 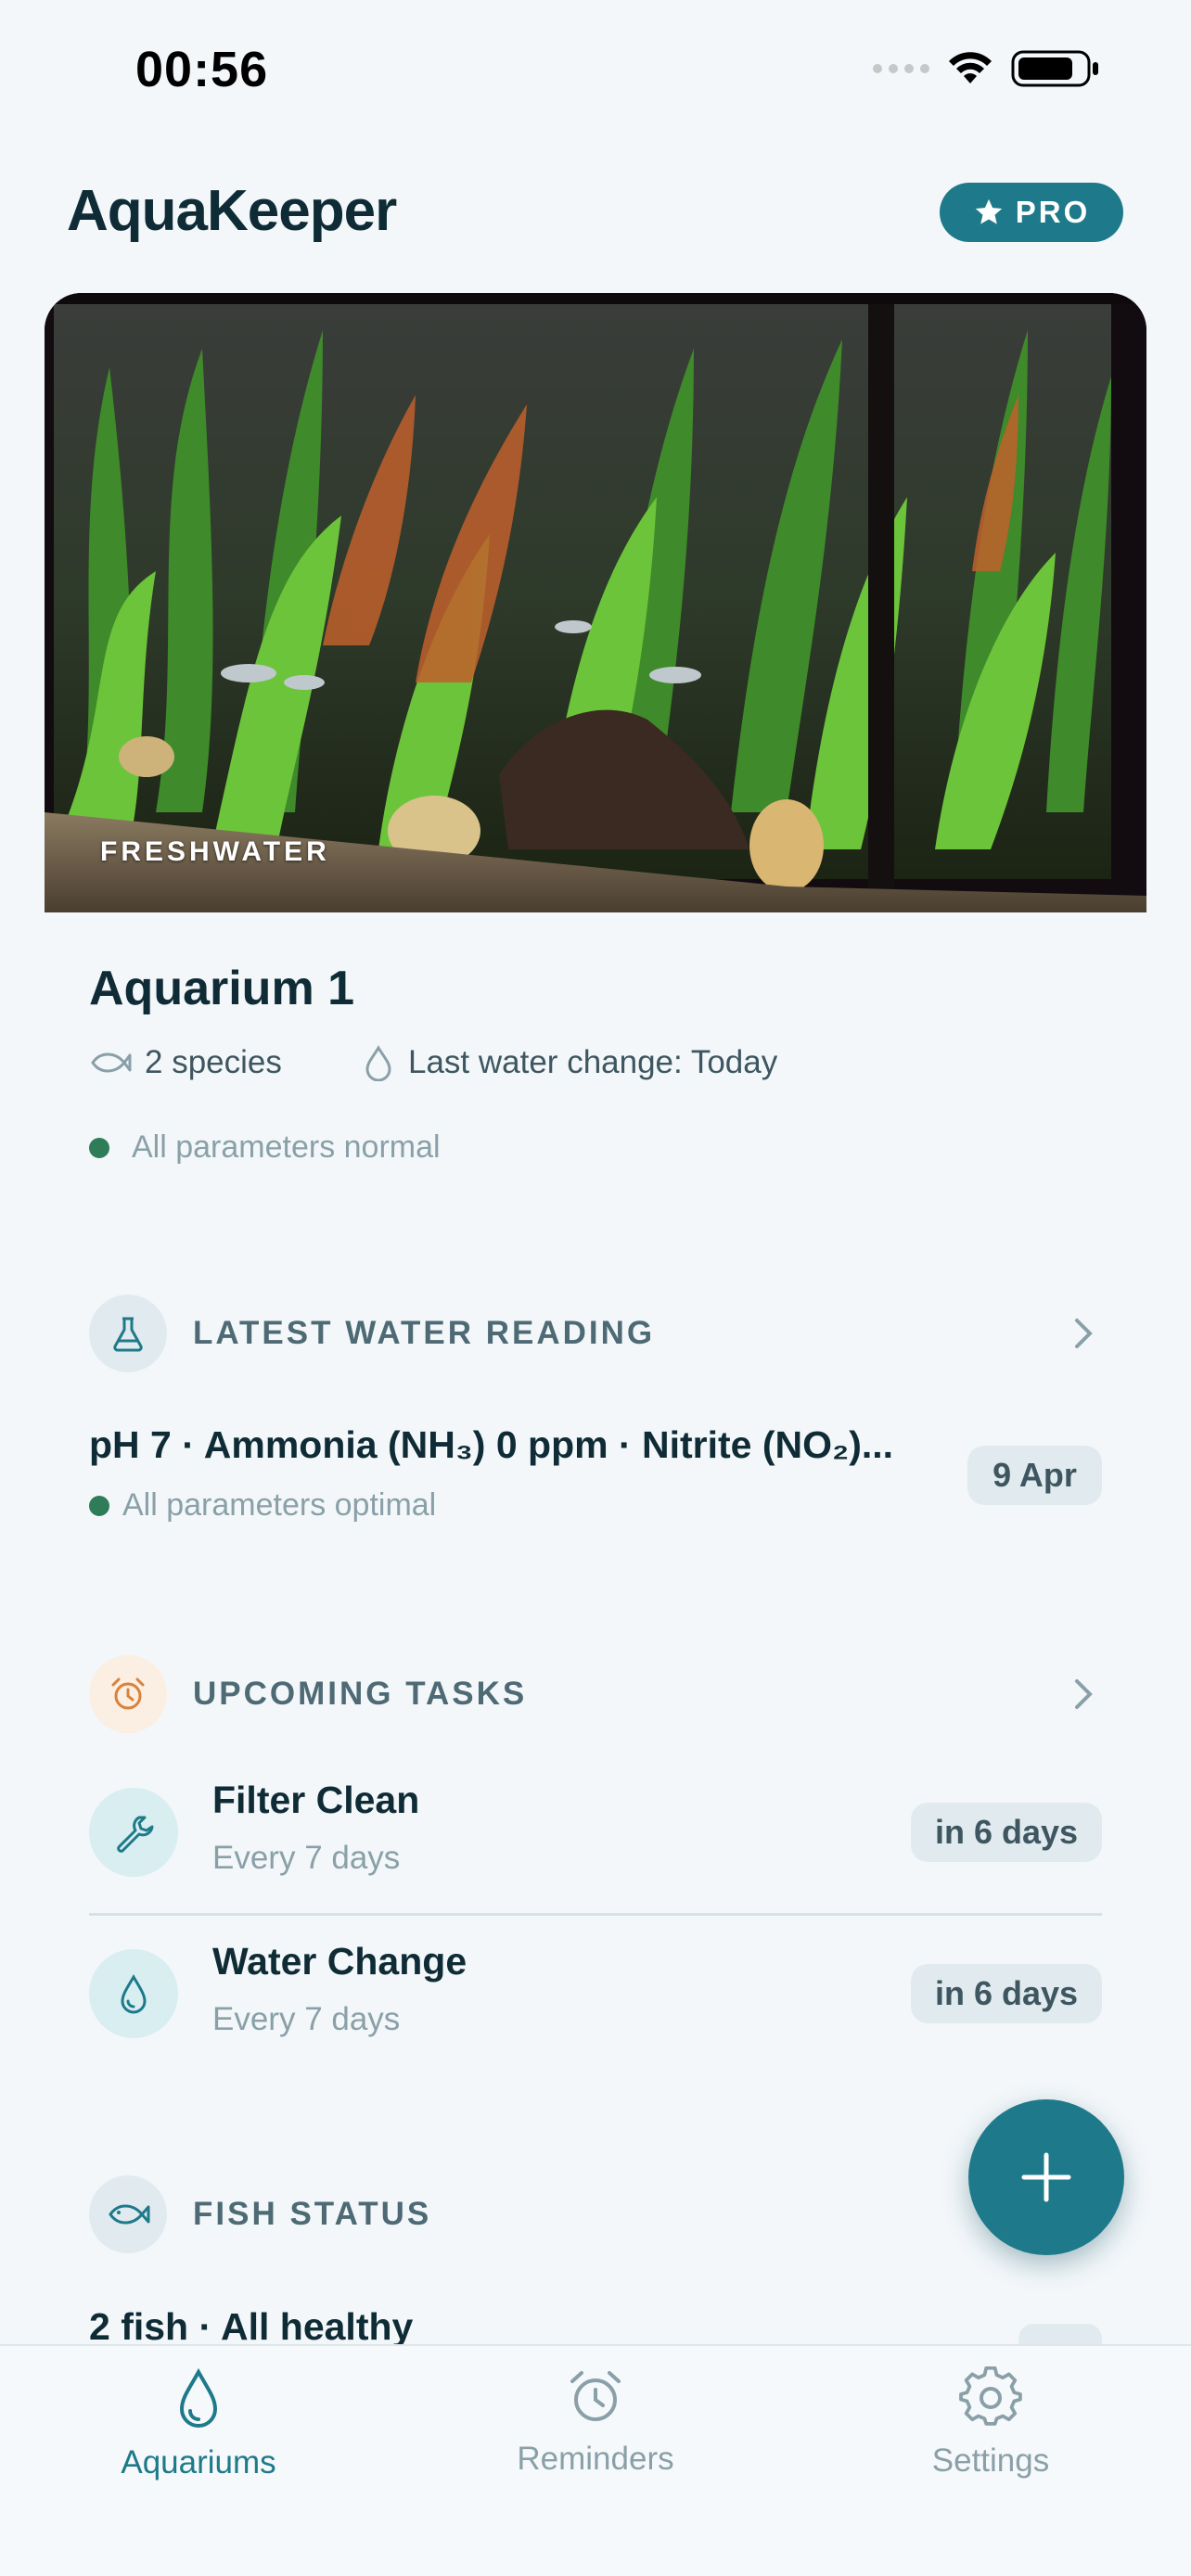 What do you see at coordinates (970, 67) in the screenshot?
I see `wifi-icon` at bounding box center [970, 67].